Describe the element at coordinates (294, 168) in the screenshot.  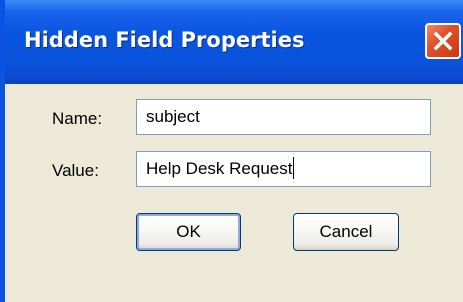
I see `text-caret` at that location.